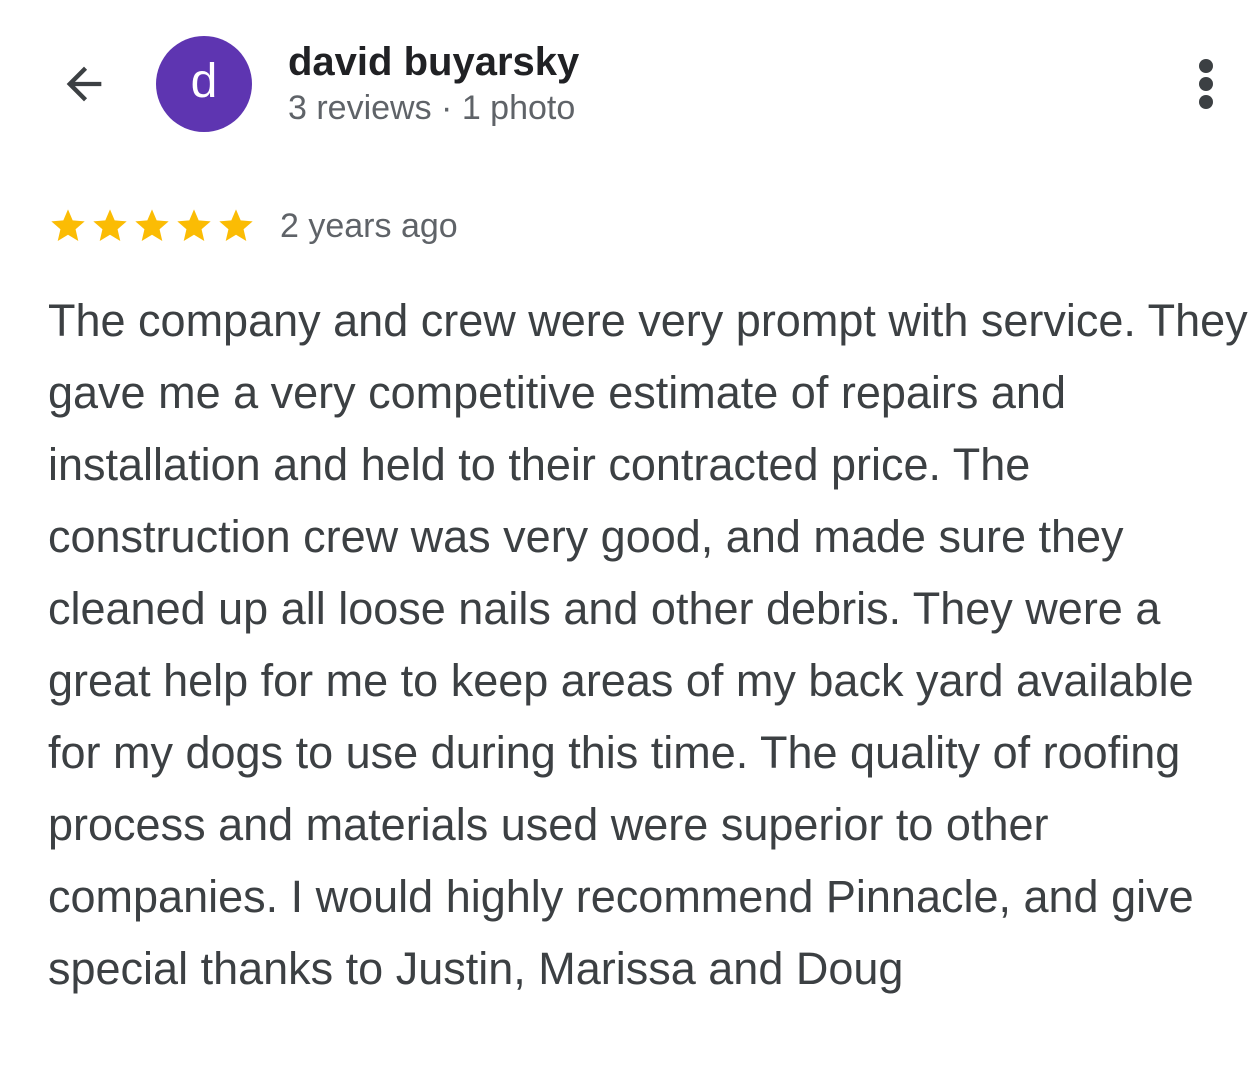 This screenshot has height=1067, width=1254. Describe the element at coordinates (432, 108) in the screenshot. I see `reviewer-meta: 3 reviews · 1 photo` at that location.